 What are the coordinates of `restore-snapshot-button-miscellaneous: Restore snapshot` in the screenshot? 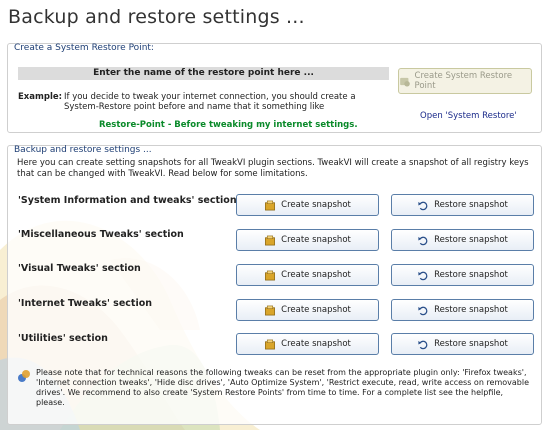 It's located at (462, 240).